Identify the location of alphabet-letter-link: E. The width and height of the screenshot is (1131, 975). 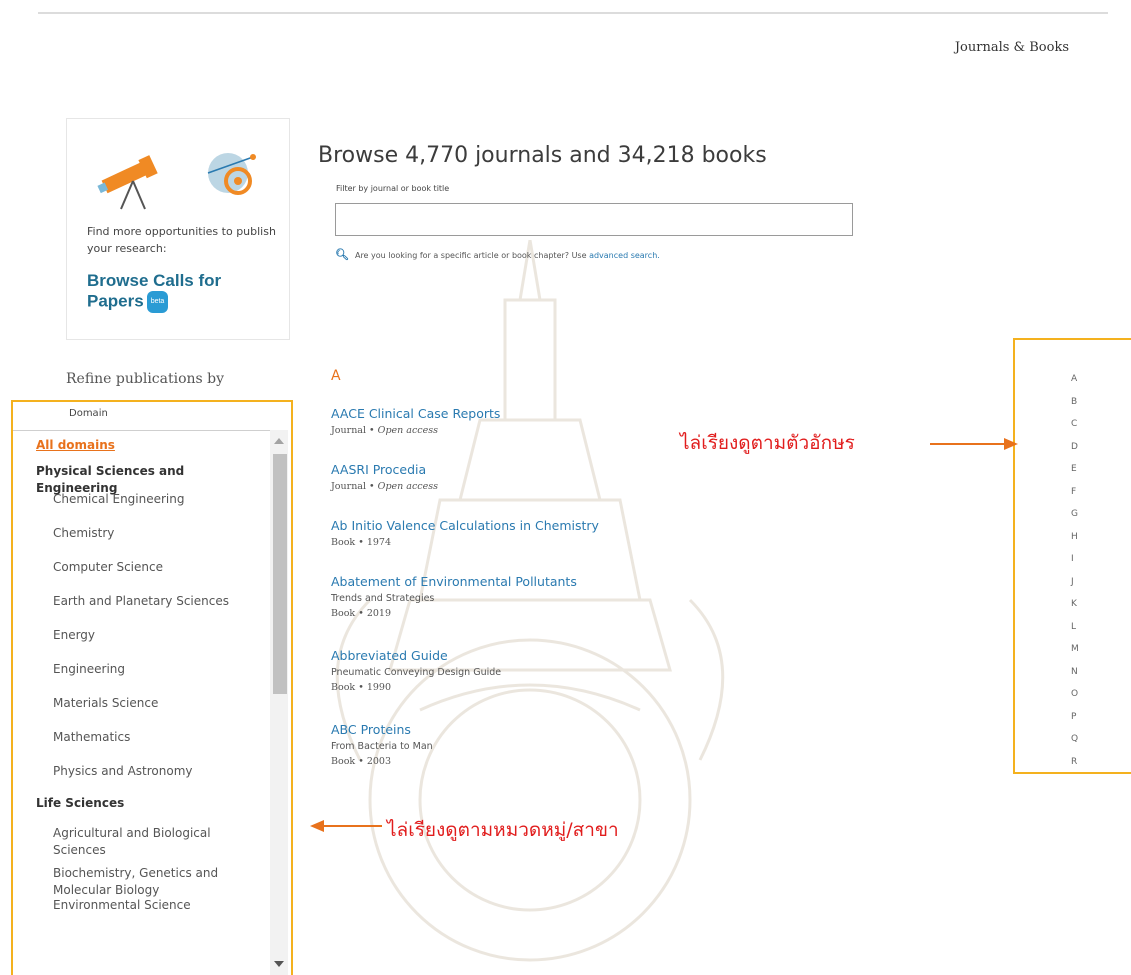
(1075, 469).